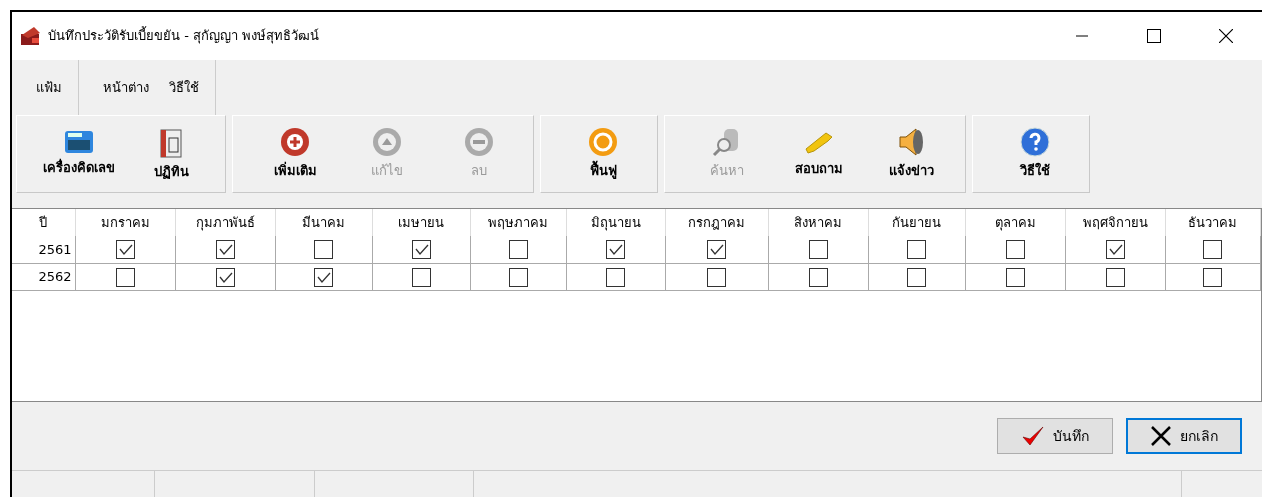  Describe the element at coordinates (225, 222) in the screenshot. I see `column-header: กุมภาพันธ์` at that location.